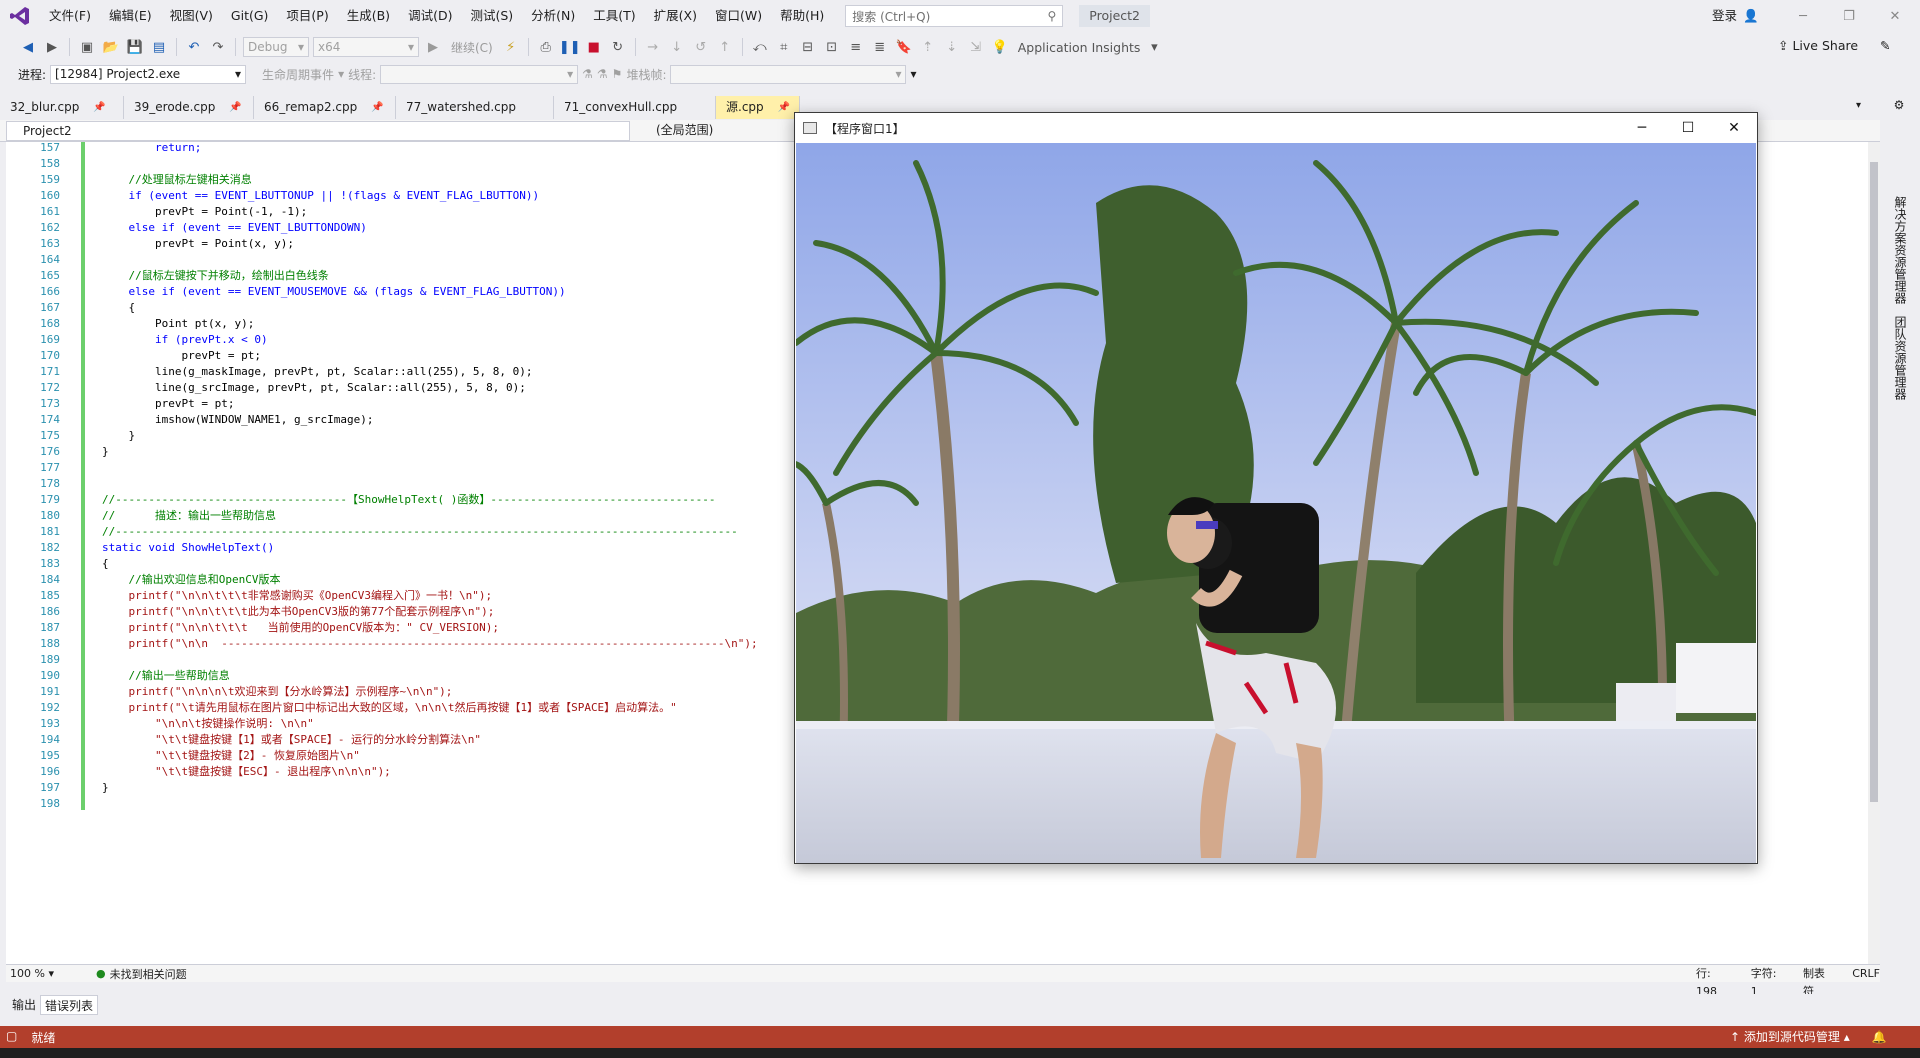 Image resolution: width=1920 pixels, height=1058 pixels. Describe the element at coordinates (553, 16) in the screenshot. I see `menu-analyze: 分析(N)` at that location.